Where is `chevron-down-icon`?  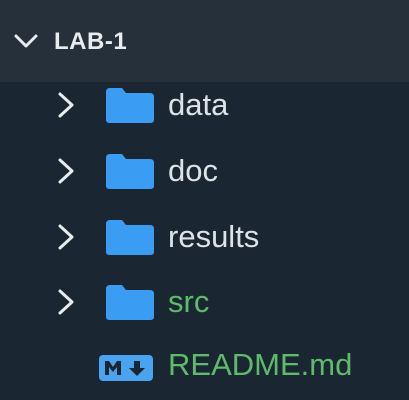
chevron-down-icon is located at coordinates (26, 42).